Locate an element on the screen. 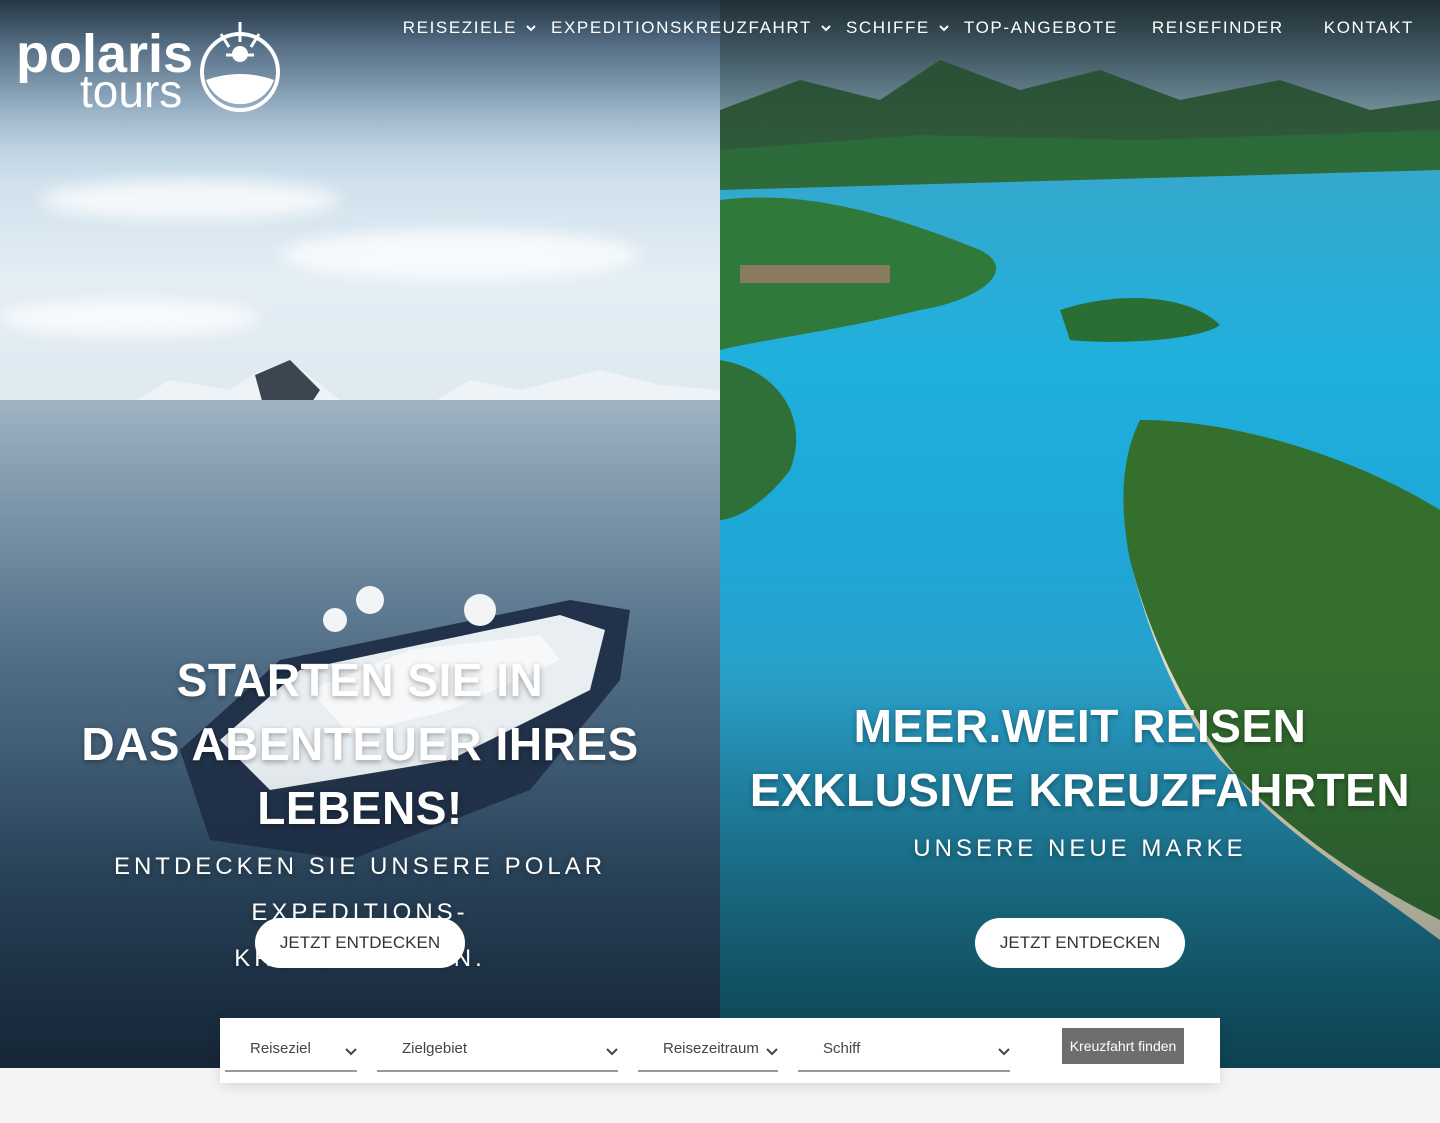 This screenshot has width=1440, height=1123. ship-select-value: Schiff is located at coordinates (842, 1048).